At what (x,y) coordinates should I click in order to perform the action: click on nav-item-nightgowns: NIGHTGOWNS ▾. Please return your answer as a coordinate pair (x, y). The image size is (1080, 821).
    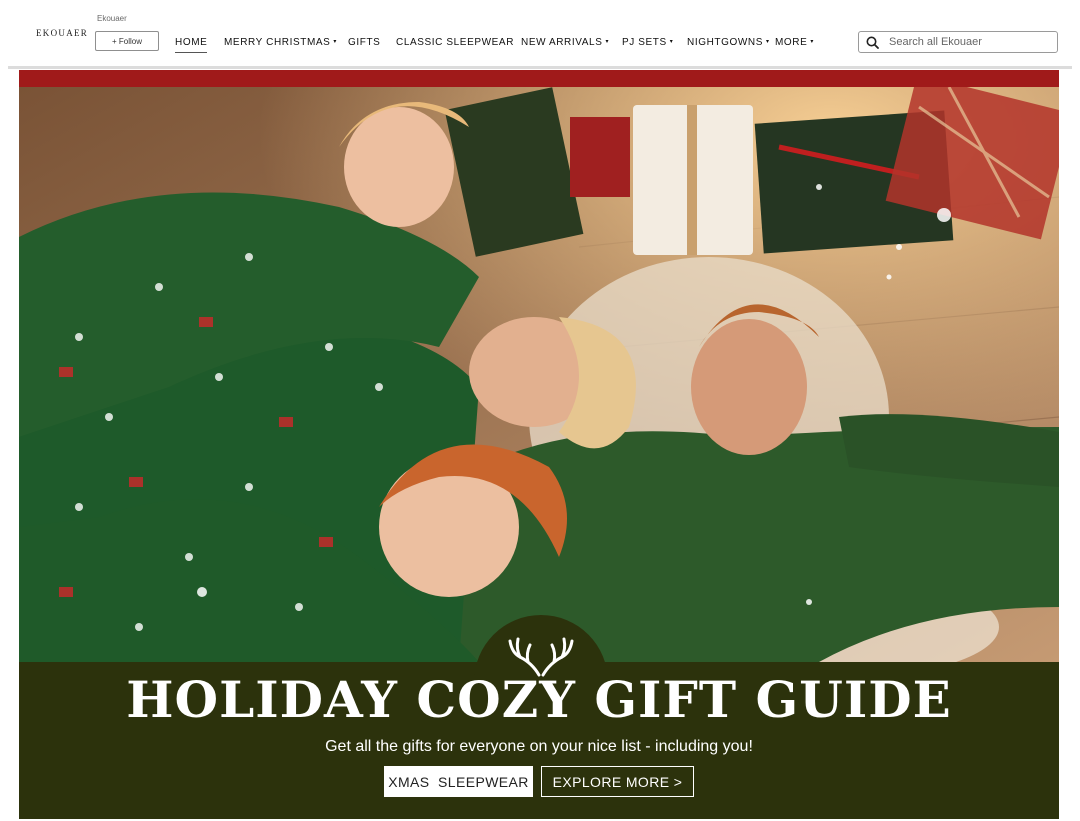
    Looking at the image, I should click on (728, 42).